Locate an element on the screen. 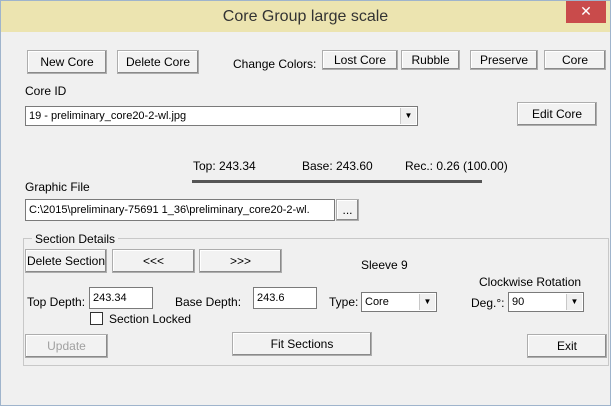 Image resolution: width=611 pixels, height=406 pixels. base-depth-input: 243.6 is located at coordinates (285, 298).